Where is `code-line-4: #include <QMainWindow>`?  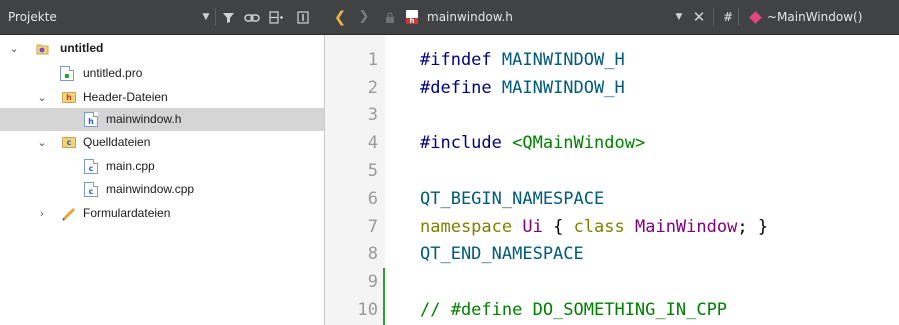
code-line-4: #include <QMainWindow> is located at coordinates (532, 143).